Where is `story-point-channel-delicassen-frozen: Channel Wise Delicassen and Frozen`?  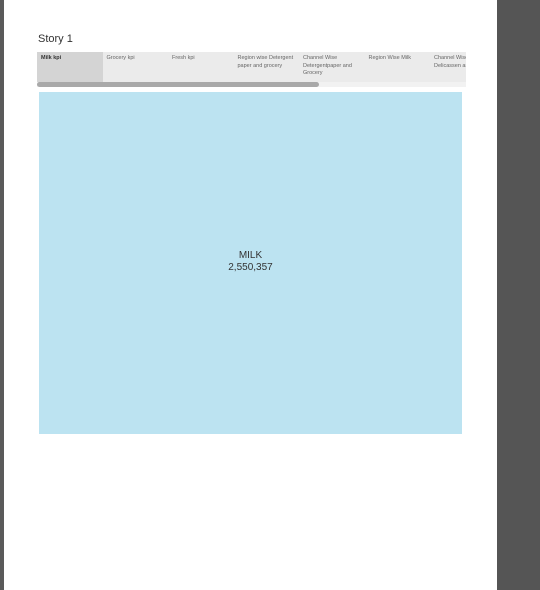 story-point-channel-delicassen-frozen: Channel Wise Delicassen and Frozen is located at coordinates (448, 67).